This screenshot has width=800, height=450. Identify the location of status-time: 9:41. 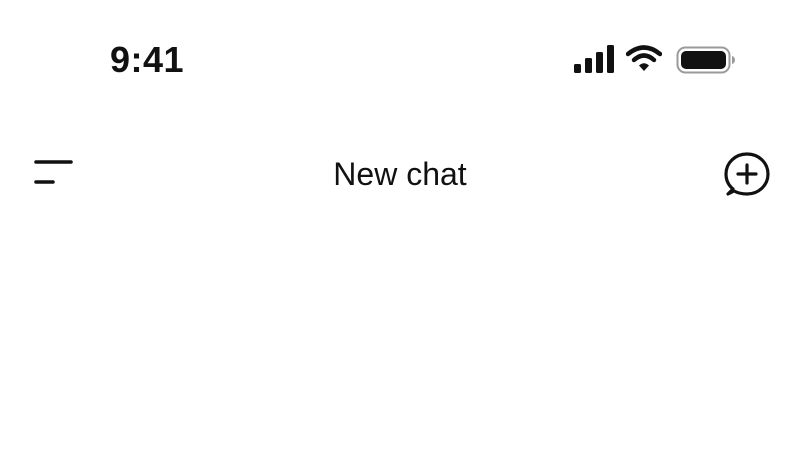
(147, 59).